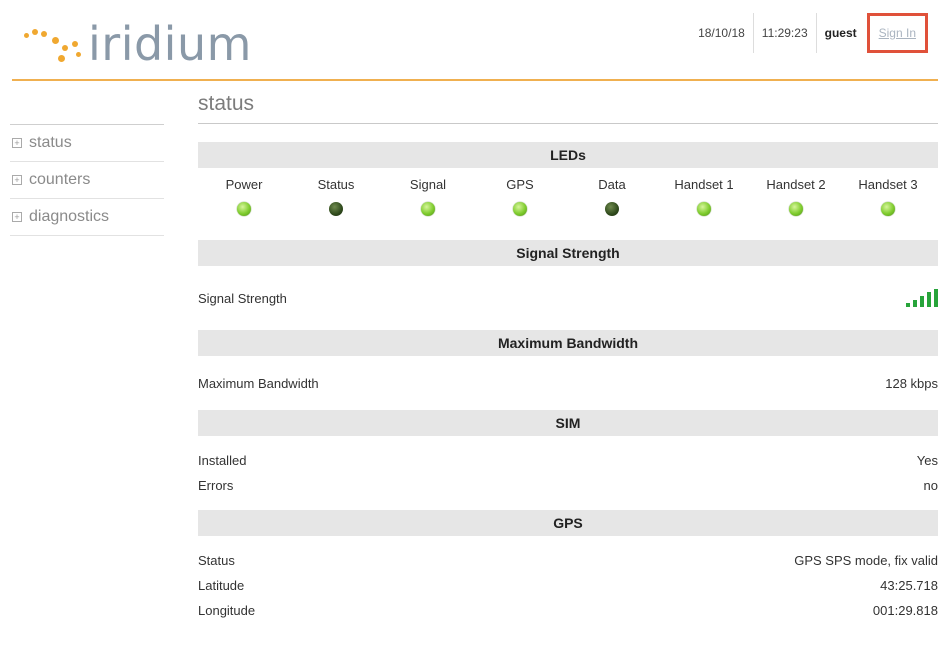 The height and width of the screenshot is (666, 938). What do you see at coordinates (60, 179) in the screenshot?
I see `sidebar-item-label: counters` at bounding box center [60, 179].